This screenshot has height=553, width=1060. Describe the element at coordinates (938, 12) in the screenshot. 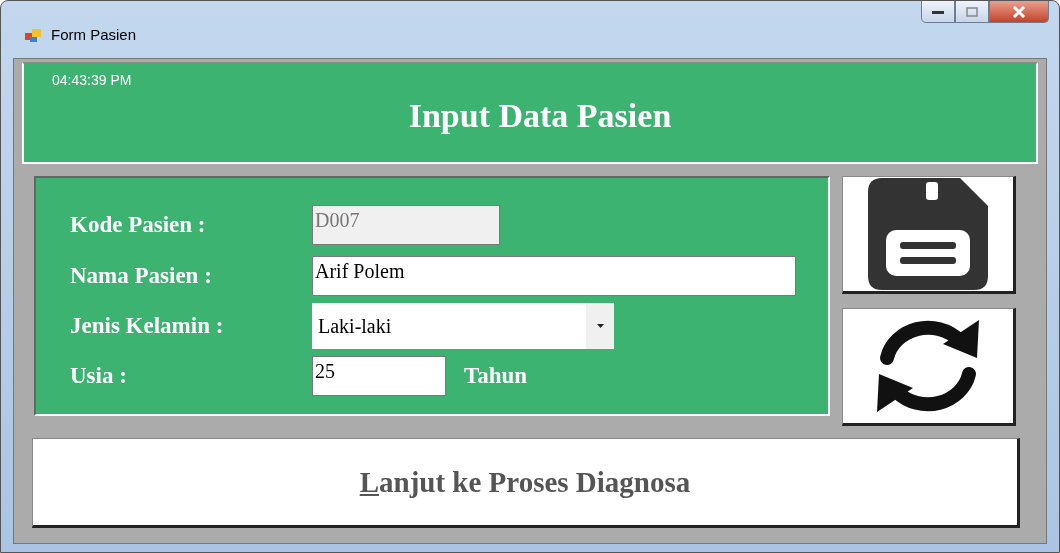

I see `minimize-button` at that location.